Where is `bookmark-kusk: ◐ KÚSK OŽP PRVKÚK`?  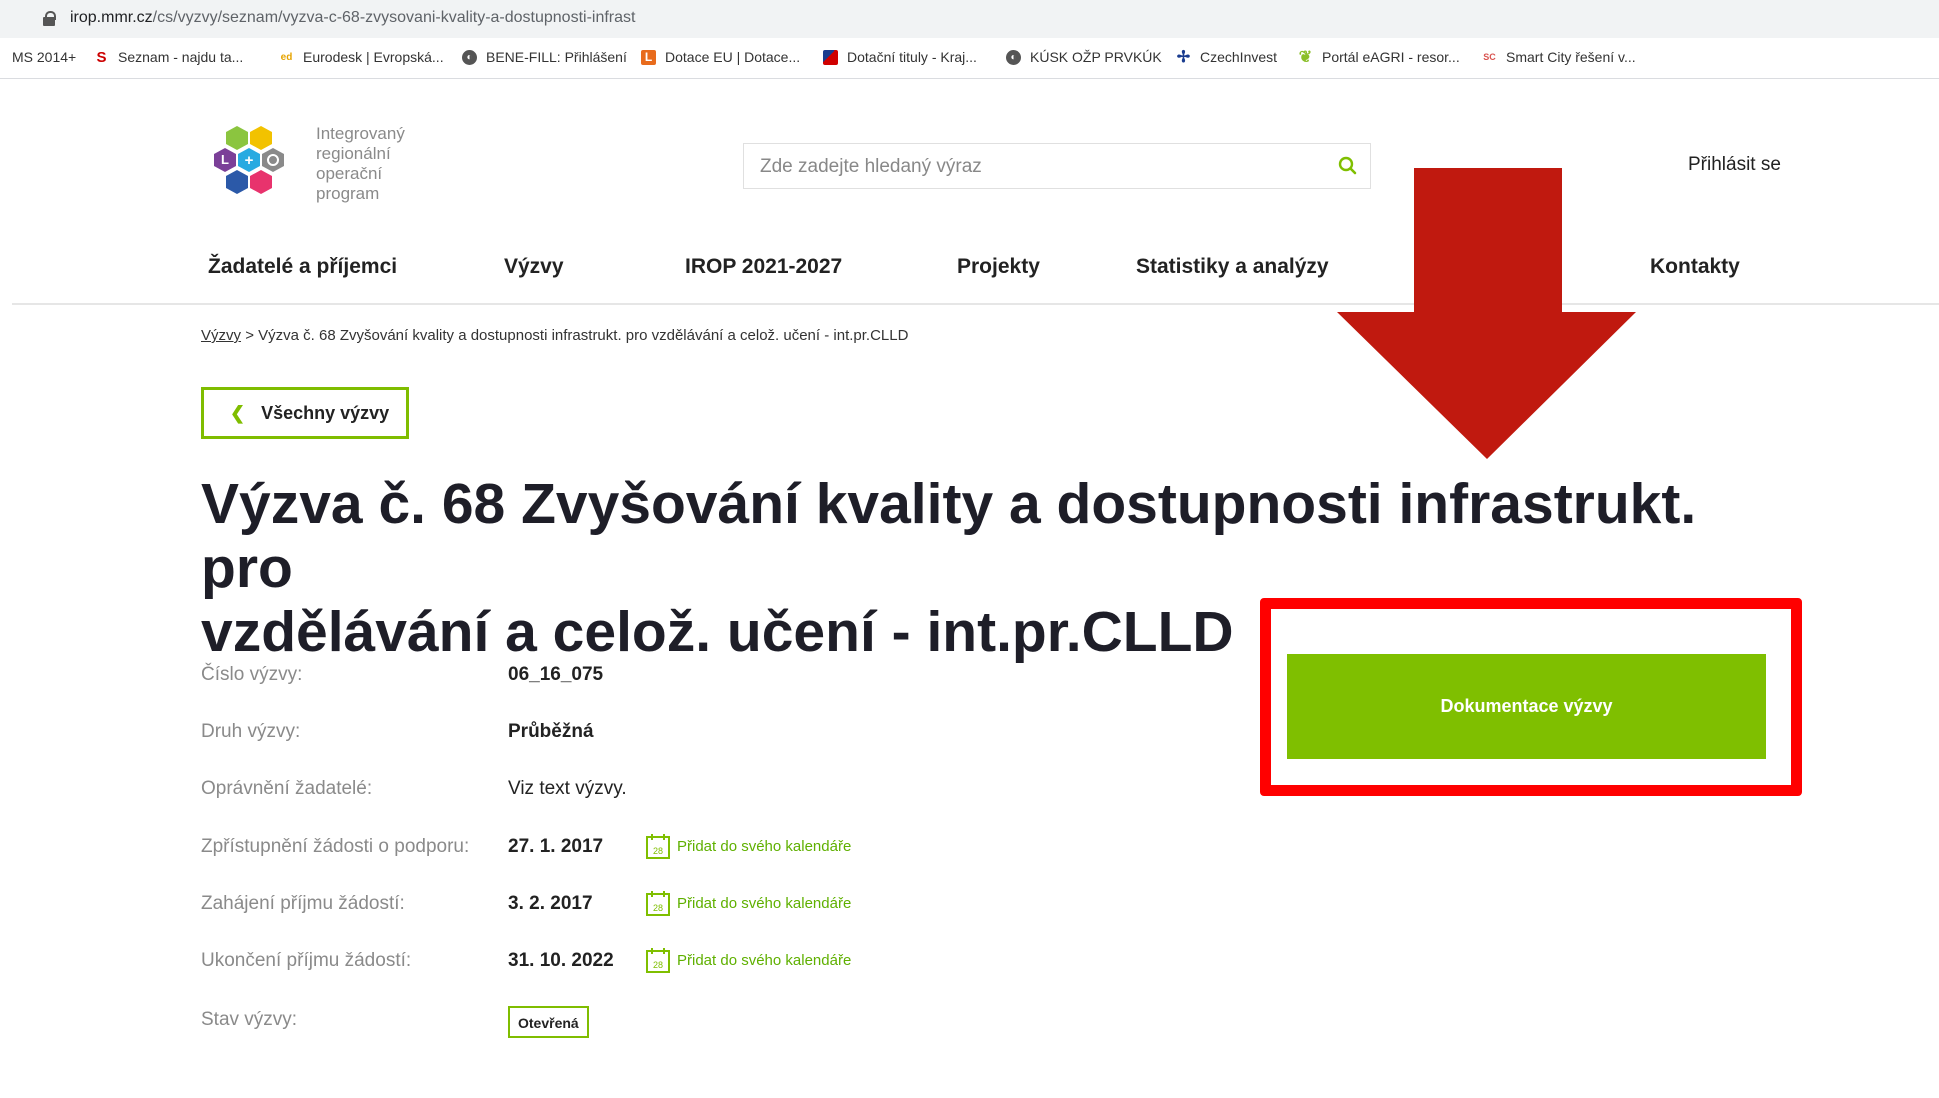 bookmark-kusk: ◐ KÚSK OŽP PRVKÚK is located at coordinates (1084, 57).